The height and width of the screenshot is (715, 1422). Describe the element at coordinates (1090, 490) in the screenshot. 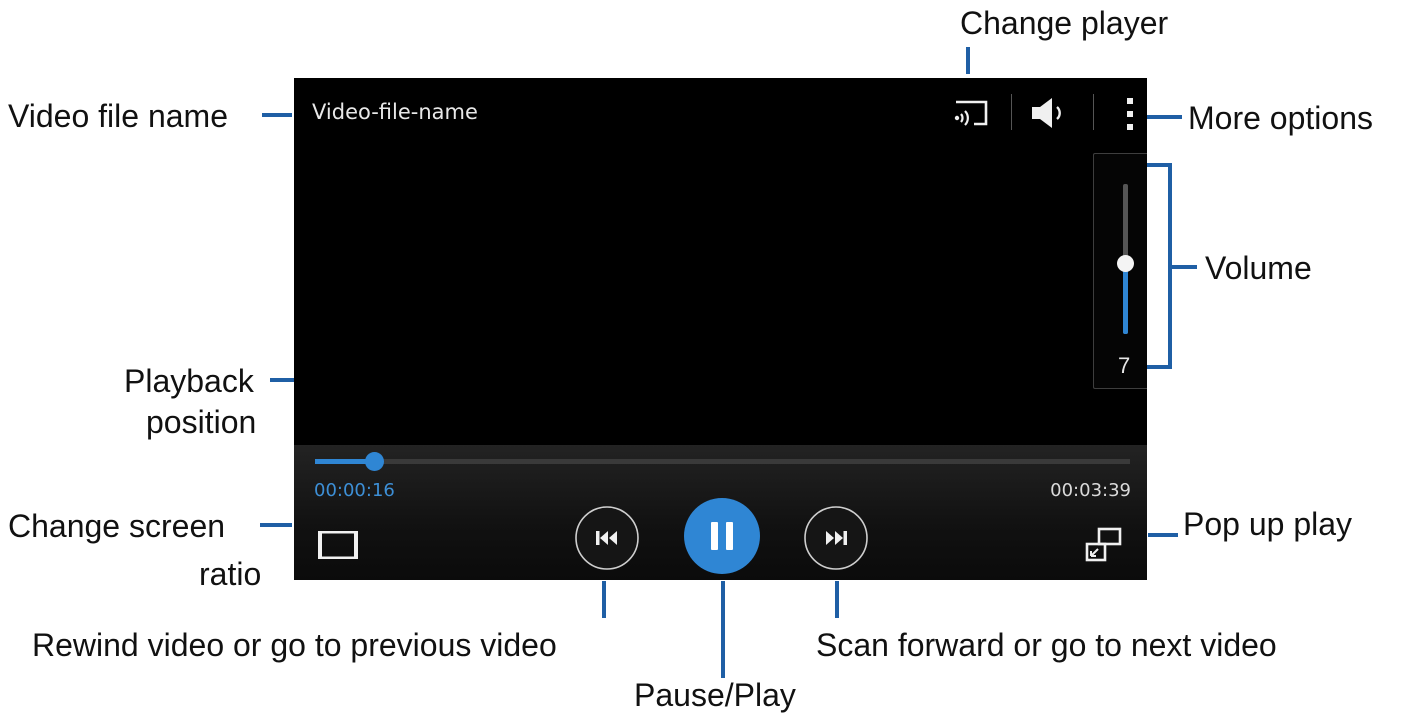

I see `total-time: 00:03:39` at that location.